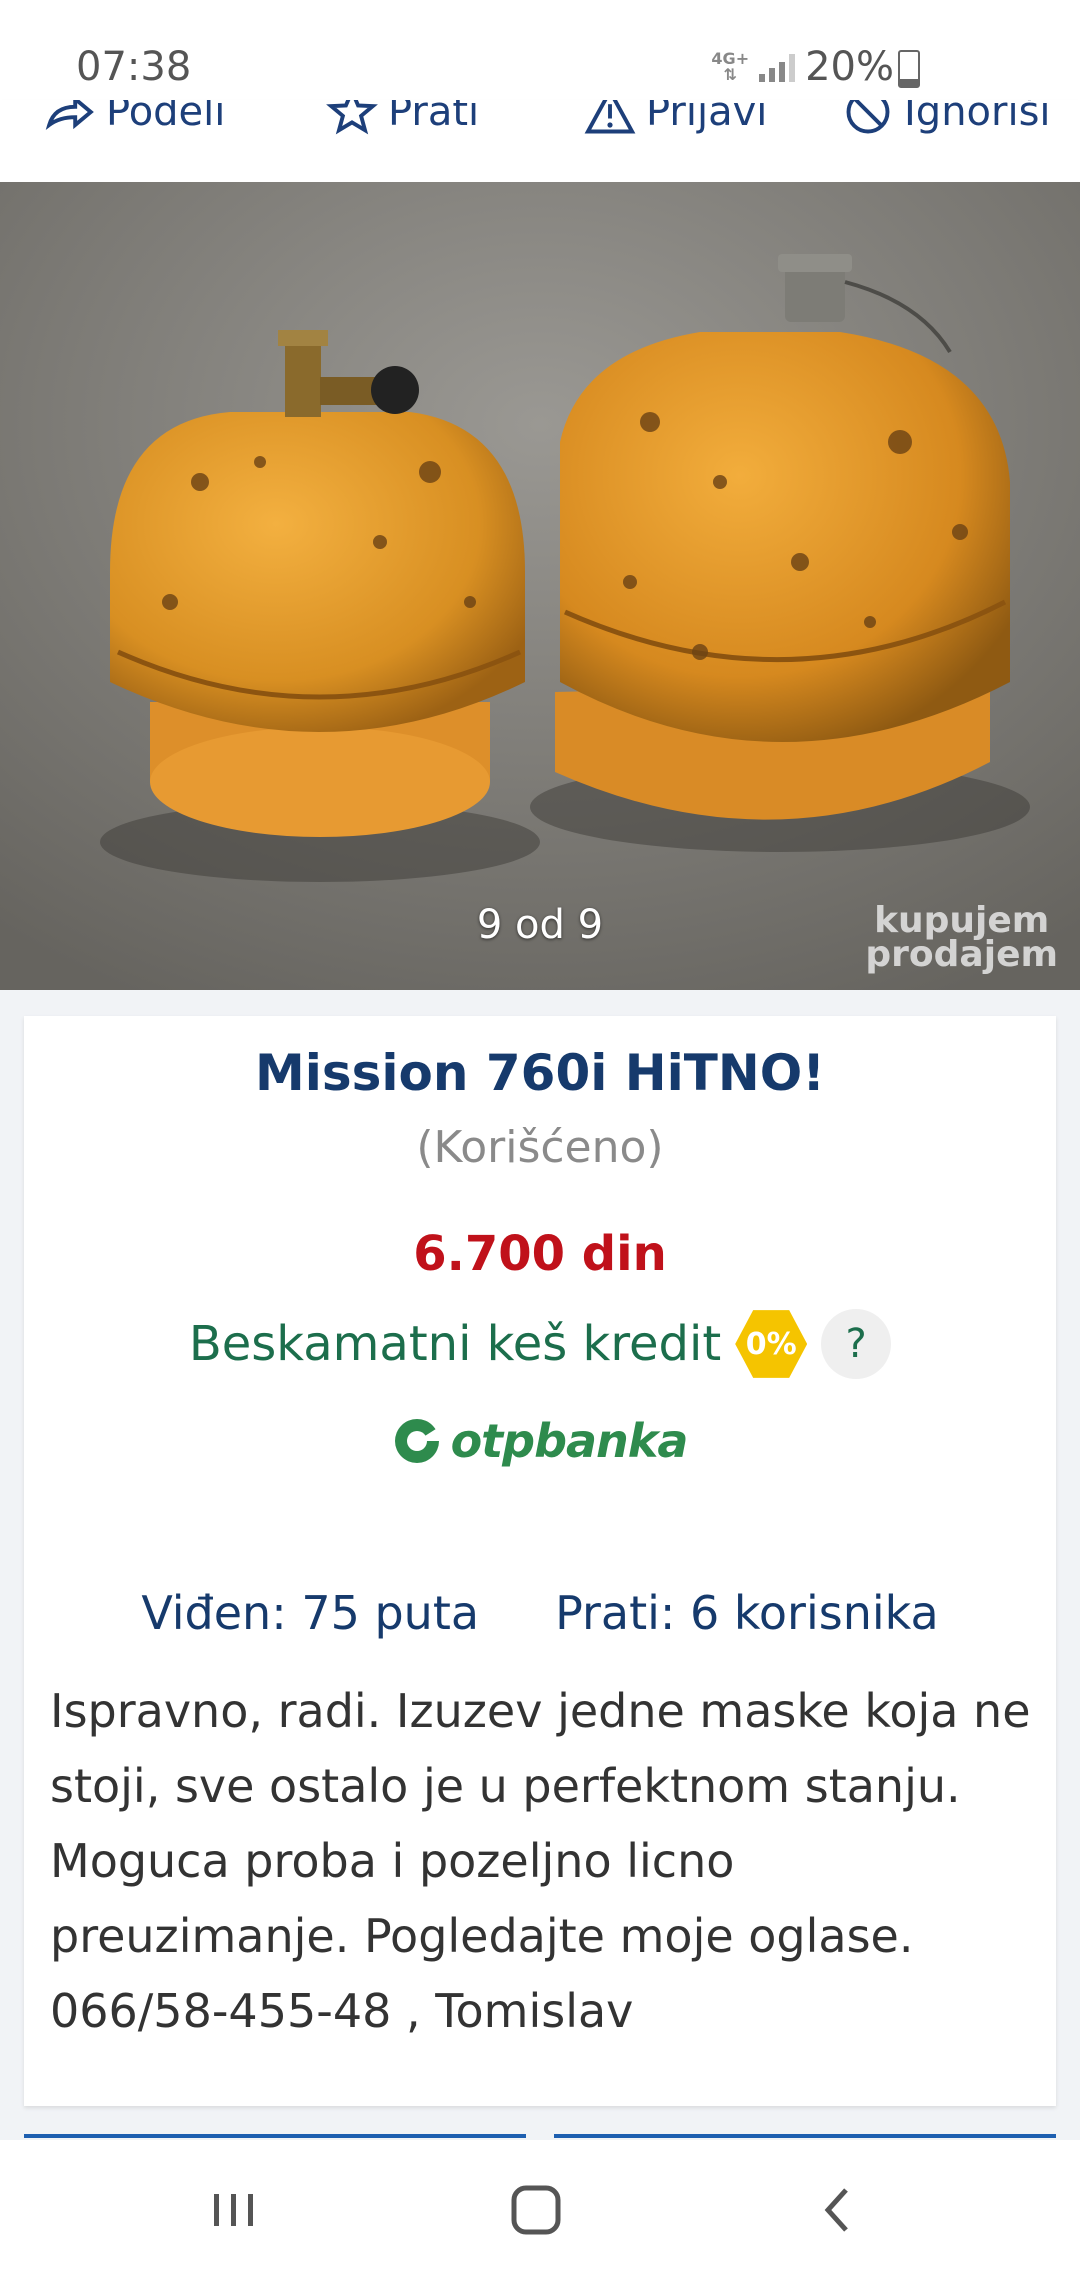 The height and width of the screenshot is (2280, 1080). I want to click on follow-button: Prati, so click(402, 119).